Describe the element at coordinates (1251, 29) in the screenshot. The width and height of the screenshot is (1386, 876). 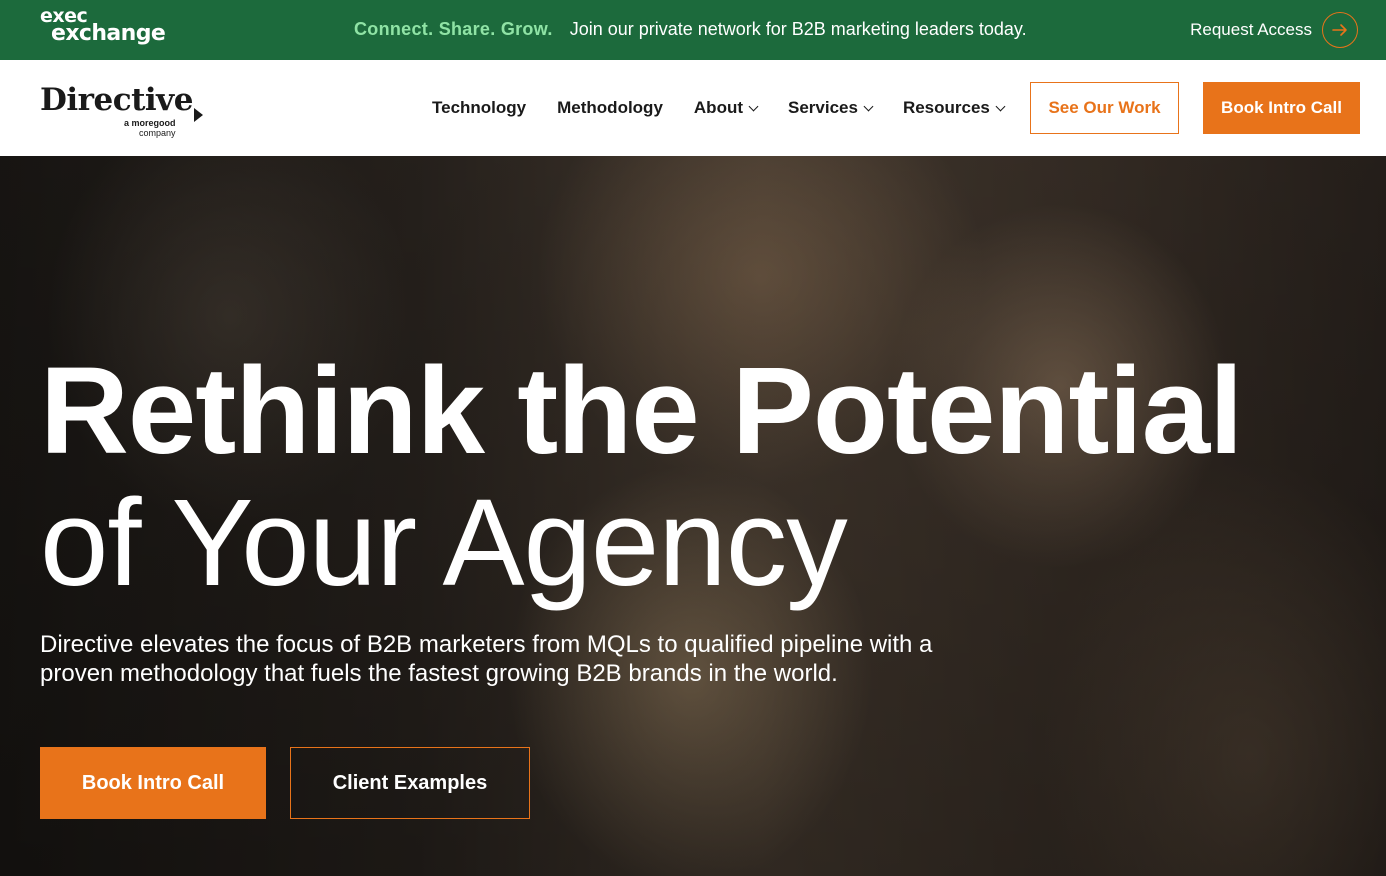
I see `request-access-label: Request Access` at that location.